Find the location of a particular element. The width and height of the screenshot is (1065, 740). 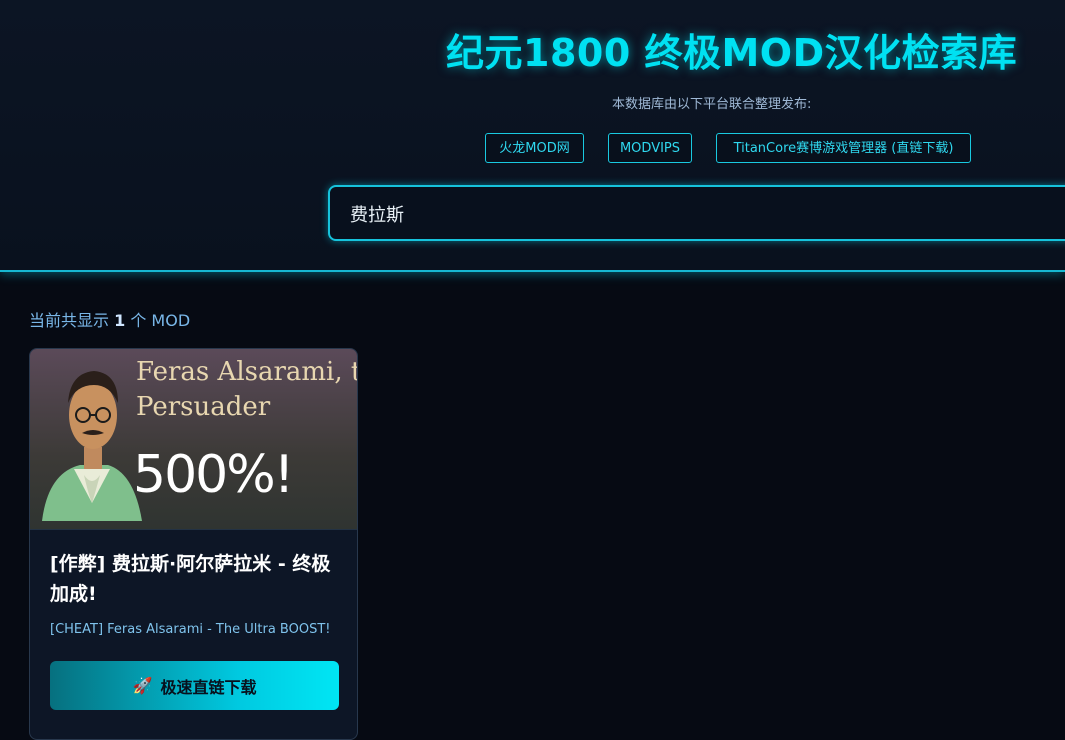

result-count-suffix: 个 MOD is located at coordinates (160, 320).